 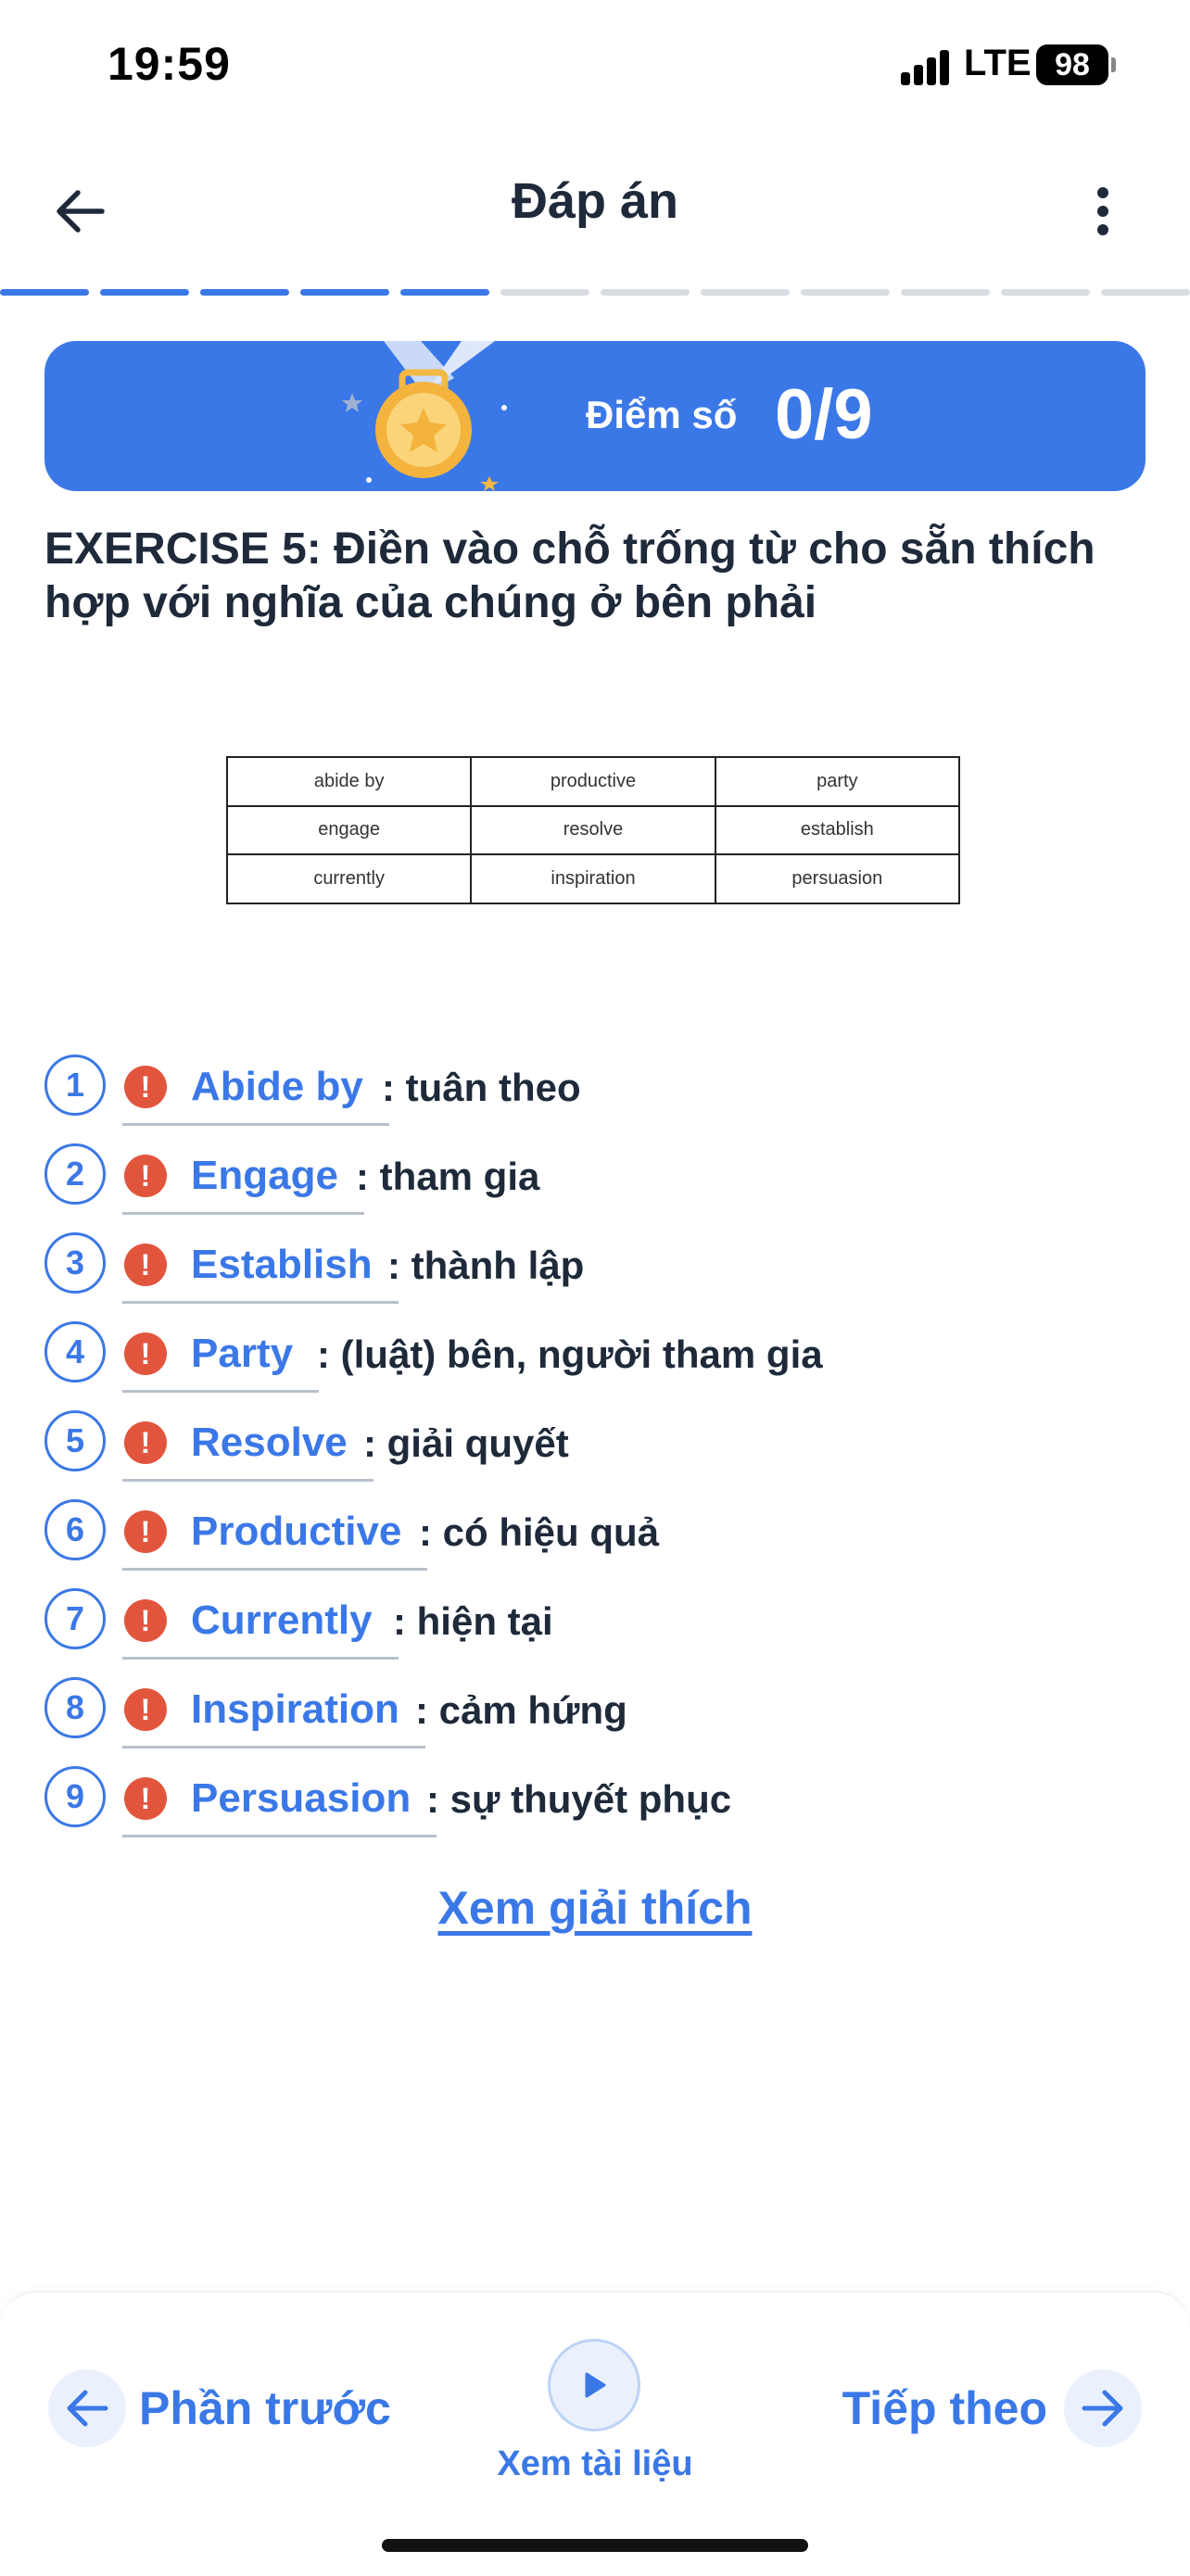 What do you see at coordinates (600, 1177) in the screenshot?
I see `answer-row: 2 ! Engage : tham gia` at bounding box center [600, 1177].